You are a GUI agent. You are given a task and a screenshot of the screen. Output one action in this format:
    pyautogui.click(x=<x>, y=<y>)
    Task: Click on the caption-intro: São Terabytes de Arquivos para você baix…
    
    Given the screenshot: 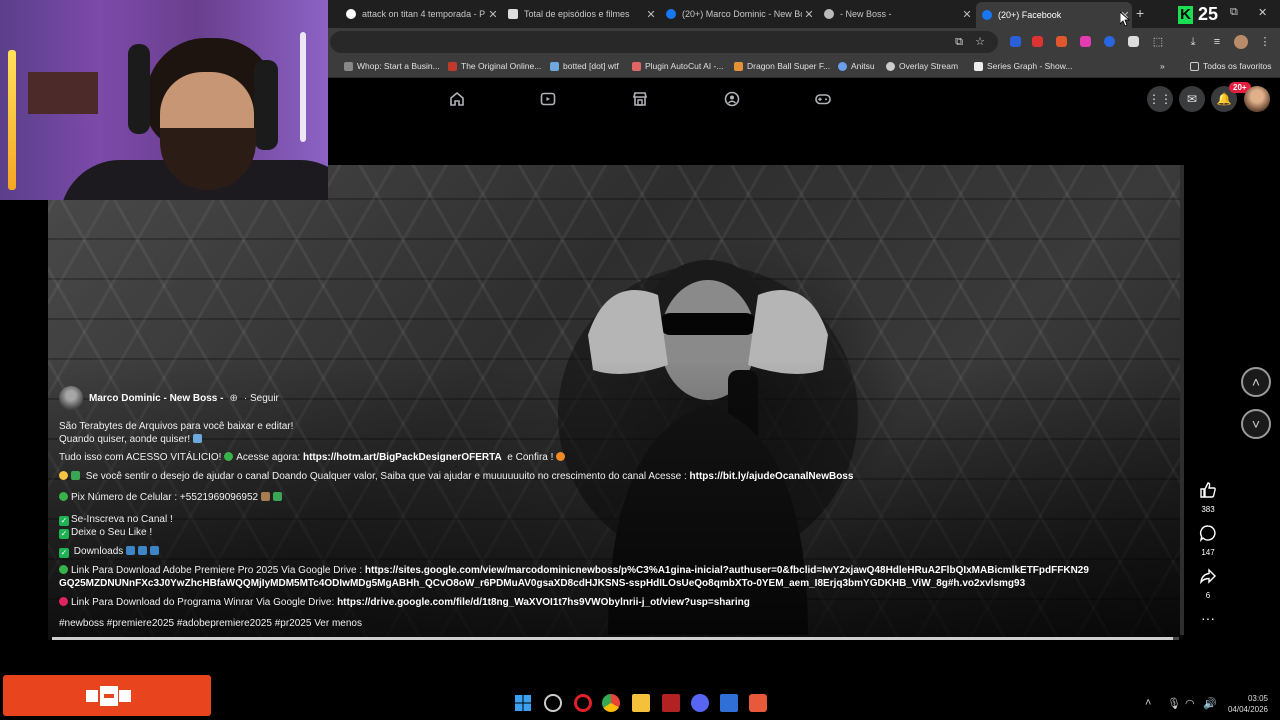 What is the action you would take?
    pyautogui.click(x=176, y=433)
    